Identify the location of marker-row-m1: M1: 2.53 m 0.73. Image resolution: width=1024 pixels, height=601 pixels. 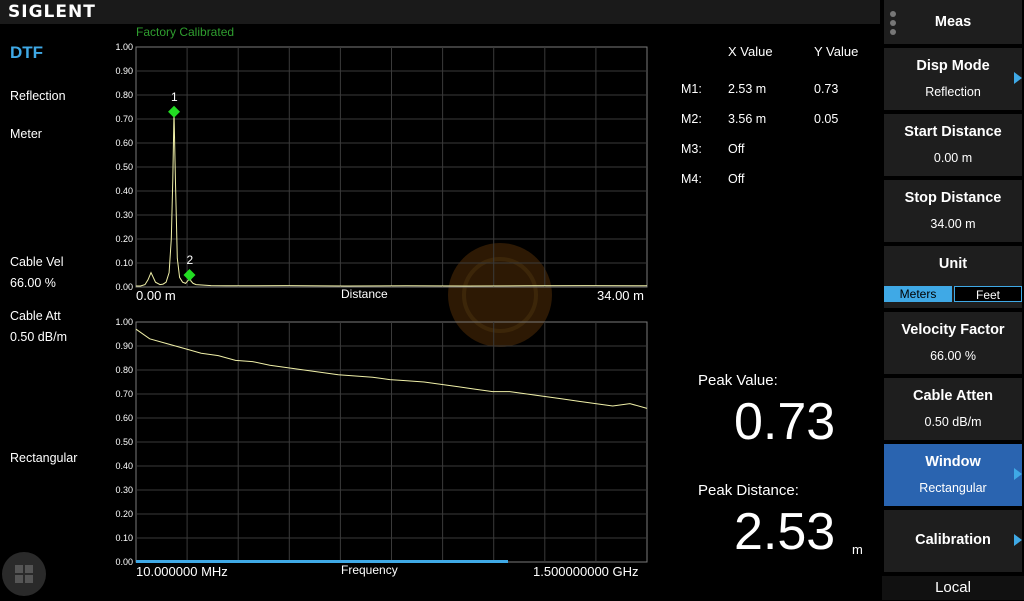
(759, 89).